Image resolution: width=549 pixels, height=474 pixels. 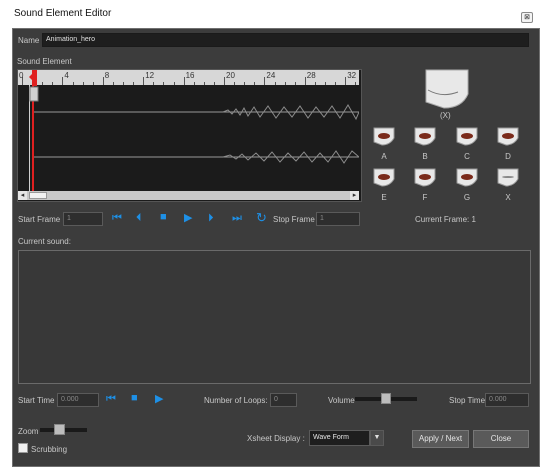 I want to click on mouth-preview-label: (X), so click(x=445, y=115).